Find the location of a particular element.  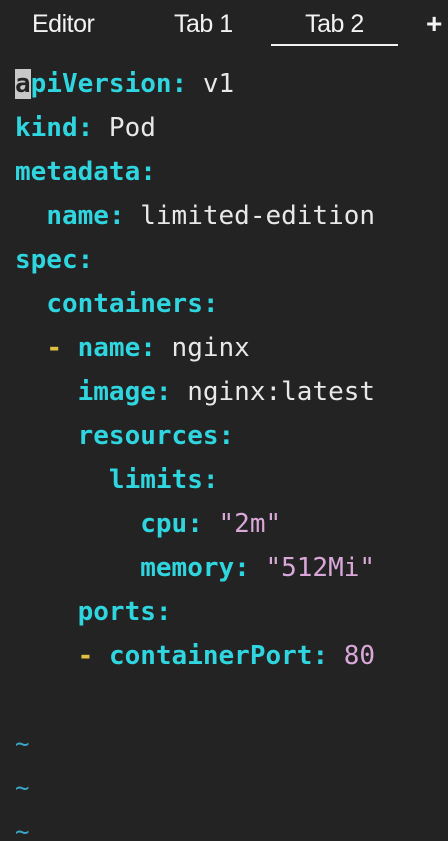

yaml-key: limits is located at coordinates (155, 480).